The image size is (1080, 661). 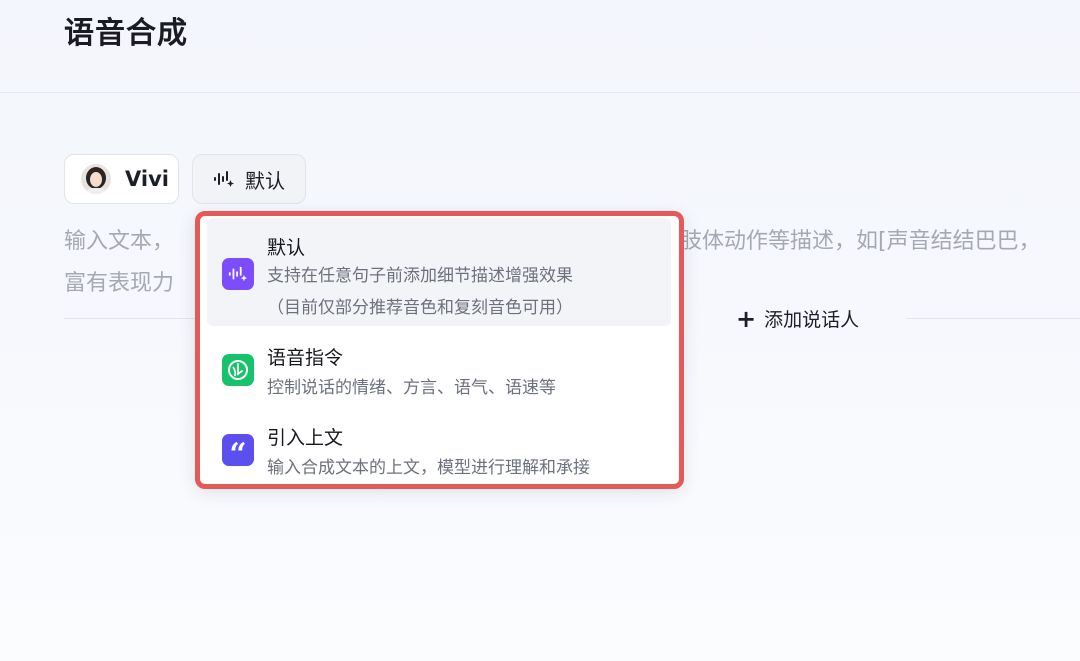 I want to click on menu-item-default: 默认 支持在任意句子前添加细节描述增强效果 （目前仅部分推荐音色和复刻音色可用）, so click(x=439, y=272).